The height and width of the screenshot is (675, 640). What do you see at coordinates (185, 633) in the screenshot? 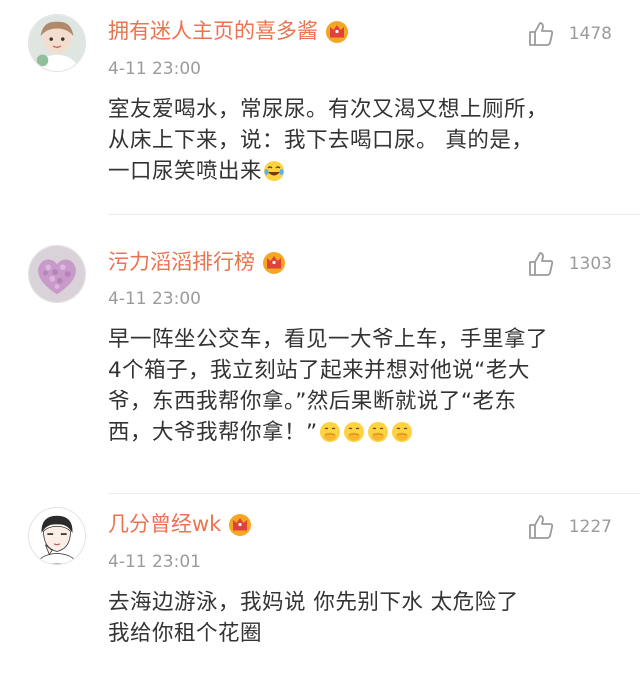
I see `comment-text-line: 我给你租个花圈` at bounding box center [185, 633].